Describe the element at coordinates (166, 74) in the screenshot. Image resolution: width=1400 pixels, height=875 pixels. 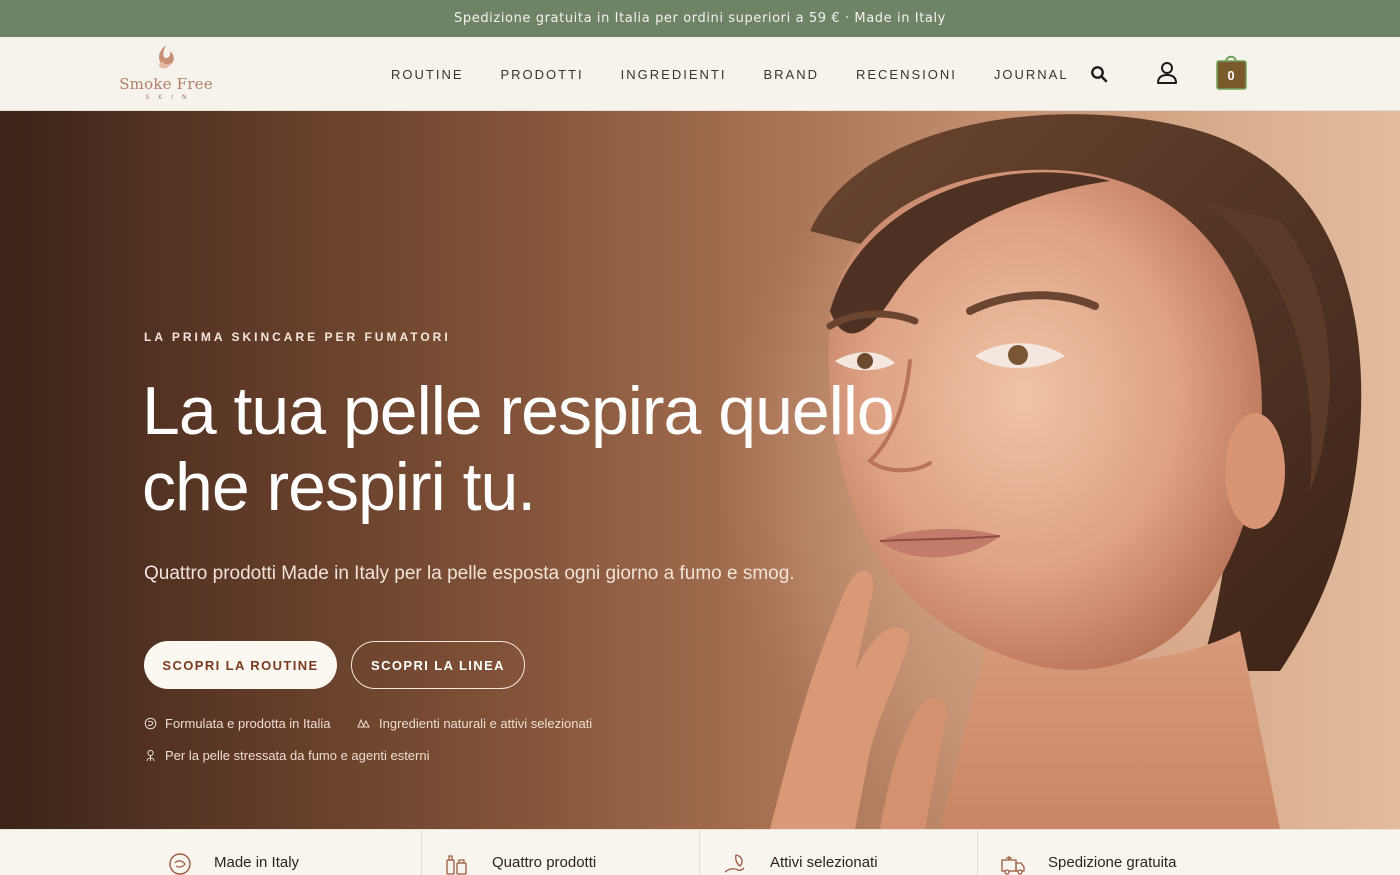
I see `brand-logo: Smoke Free SKIN` at that location.